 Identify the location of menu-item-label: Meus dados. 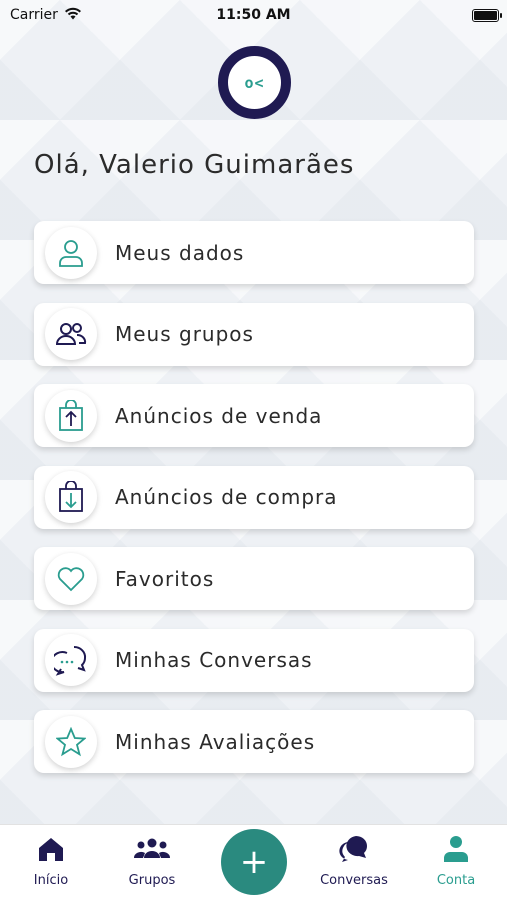
(180, 252).